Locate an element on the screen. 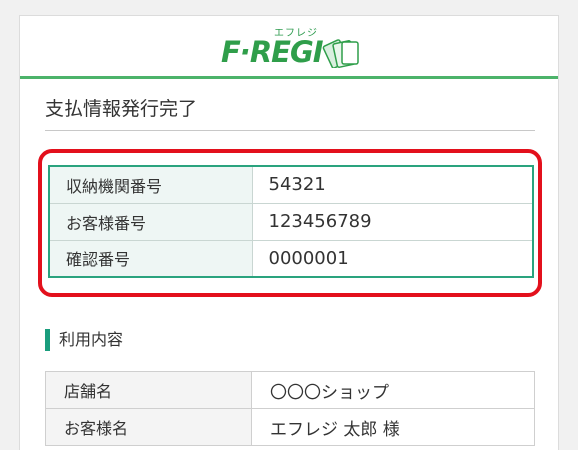  row-label-confirmation-number: 確認番号 is located at coordinates (151, 258).